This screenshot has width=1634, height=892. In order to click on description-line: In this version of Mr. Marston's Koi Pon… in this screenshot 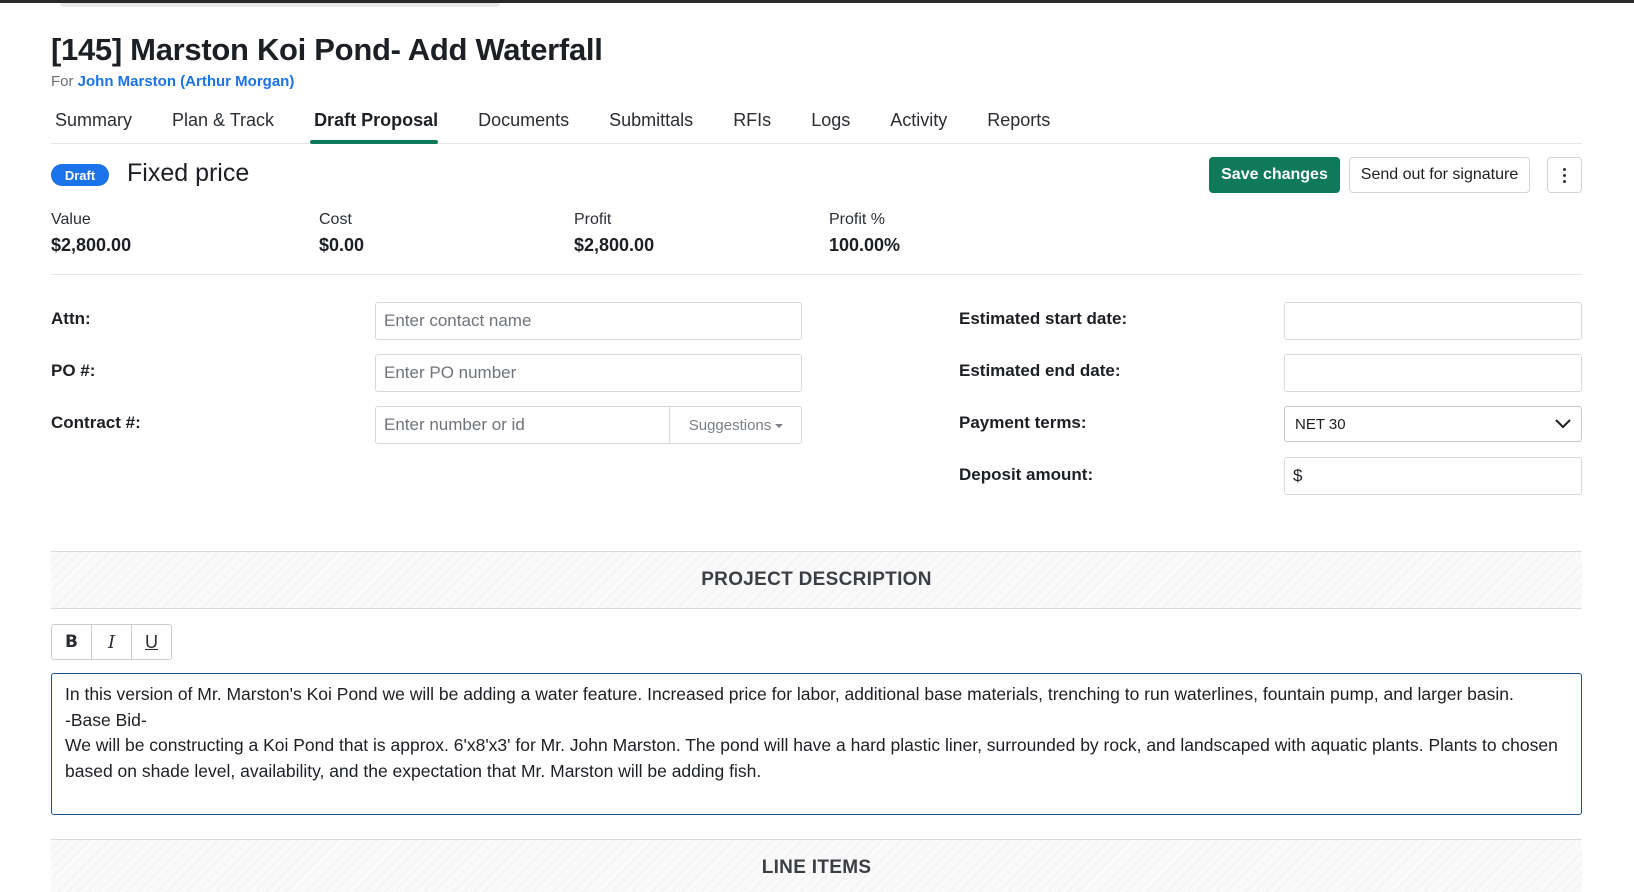, I will do `click(789, 694)`.